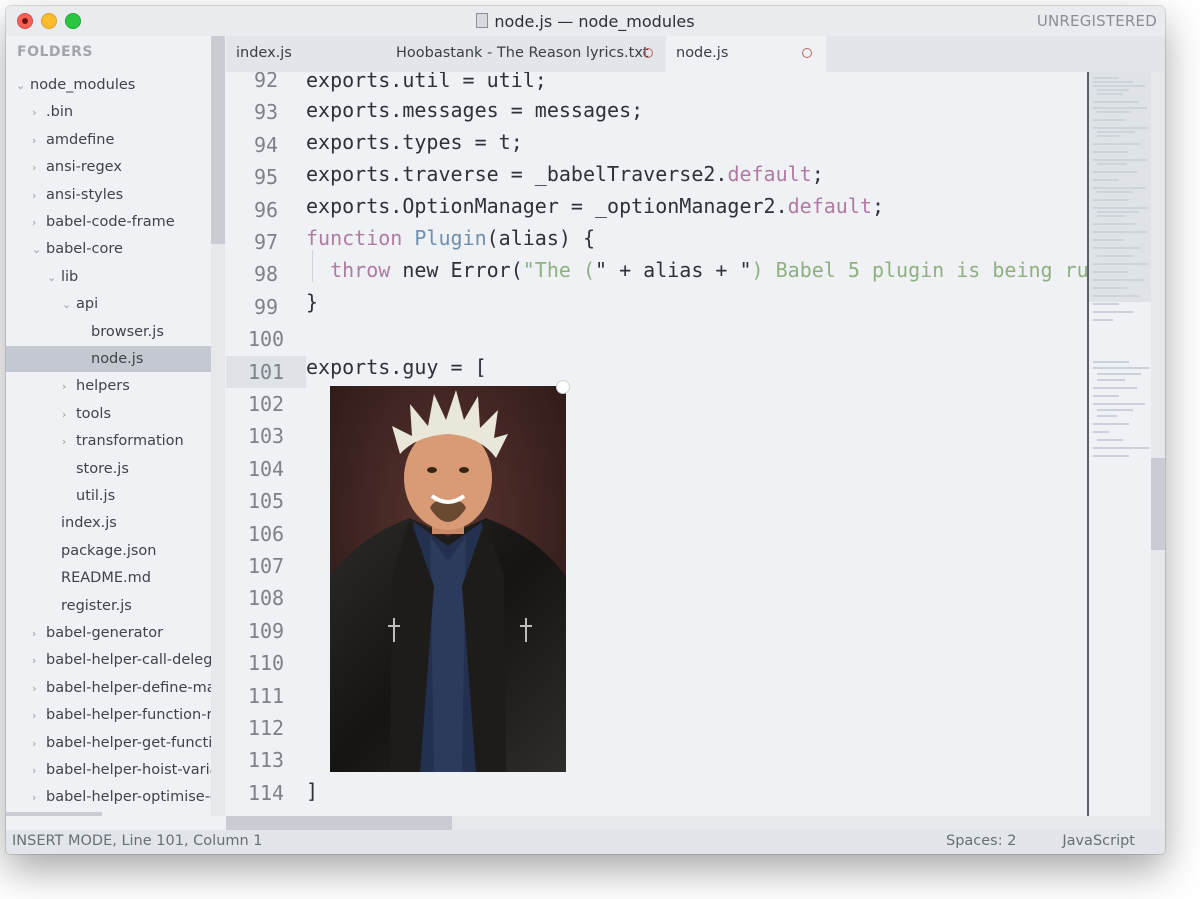 The width and height of the screenshot is (1200, 899). Describe the element at coordinates (108, 633) in the screenshot. I see `tree-item: › babel-generator` at that location.